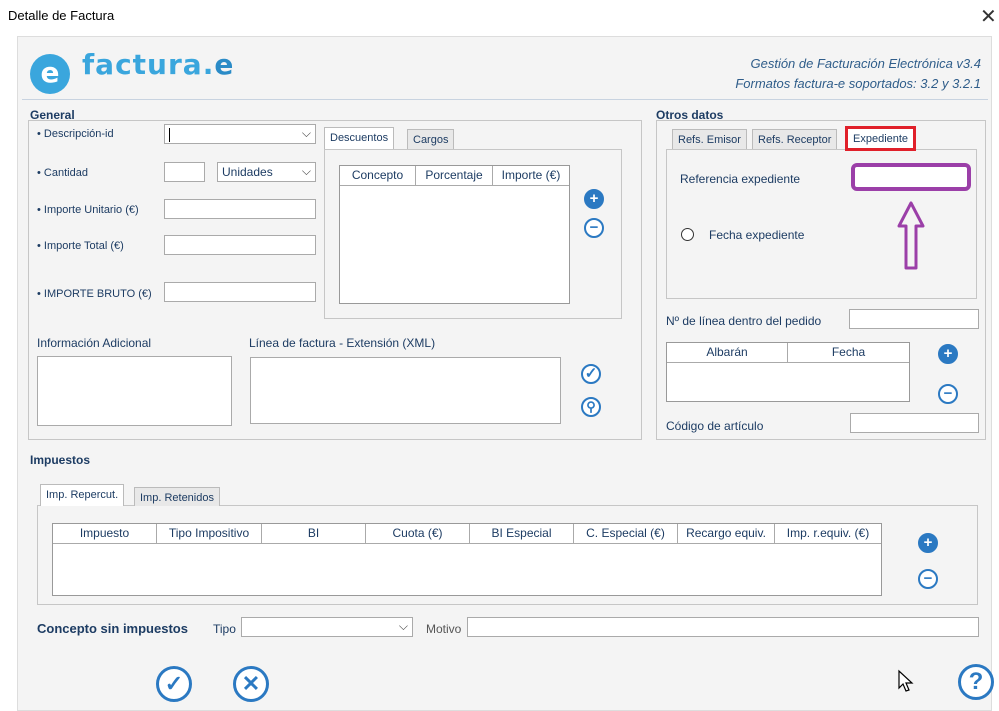 The width and height of the screenshot is (999, 711). I want to click on descuentos-grid-header: Concepto Porcentaje Importe (€), so click(454, 176).